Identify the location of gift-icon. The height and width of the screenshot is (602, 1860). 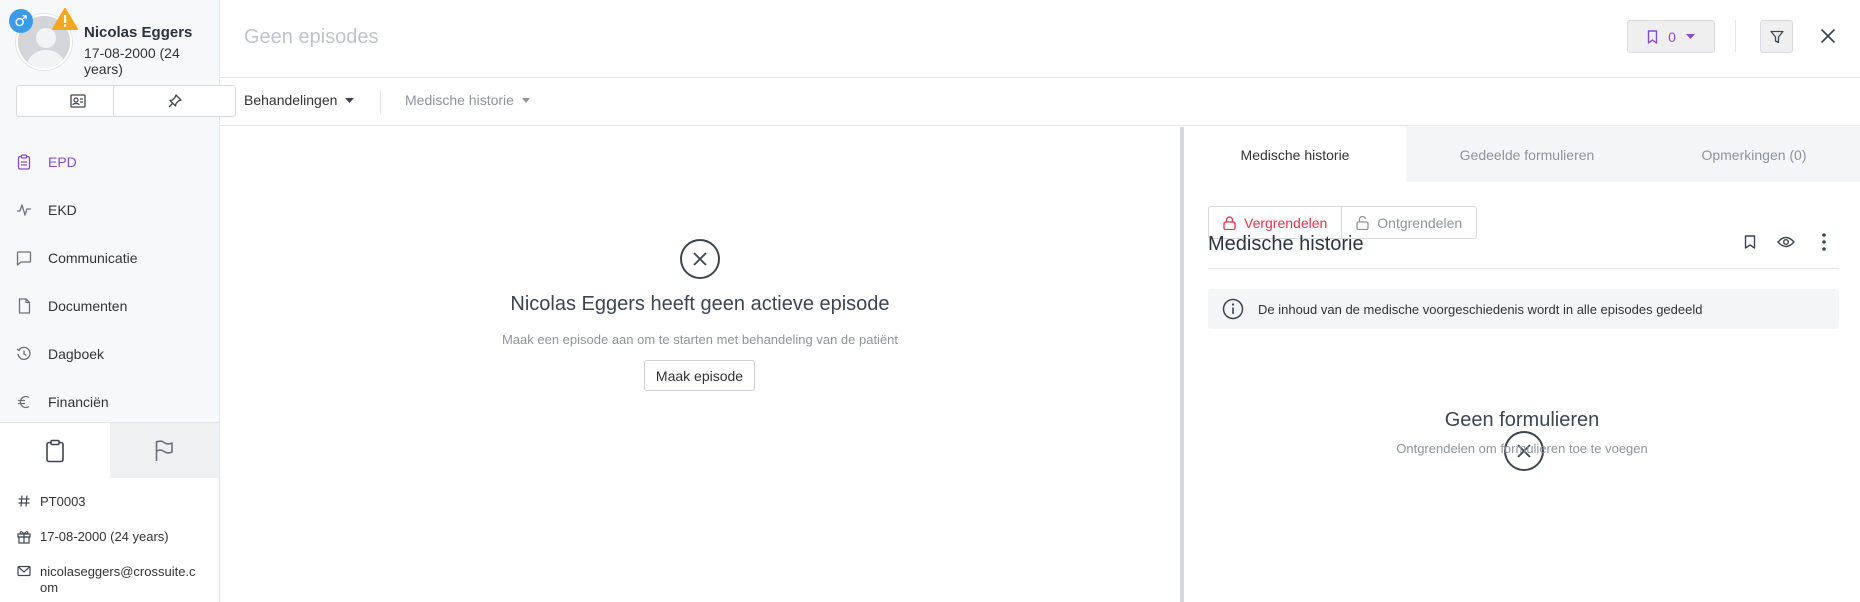
(24, 536).